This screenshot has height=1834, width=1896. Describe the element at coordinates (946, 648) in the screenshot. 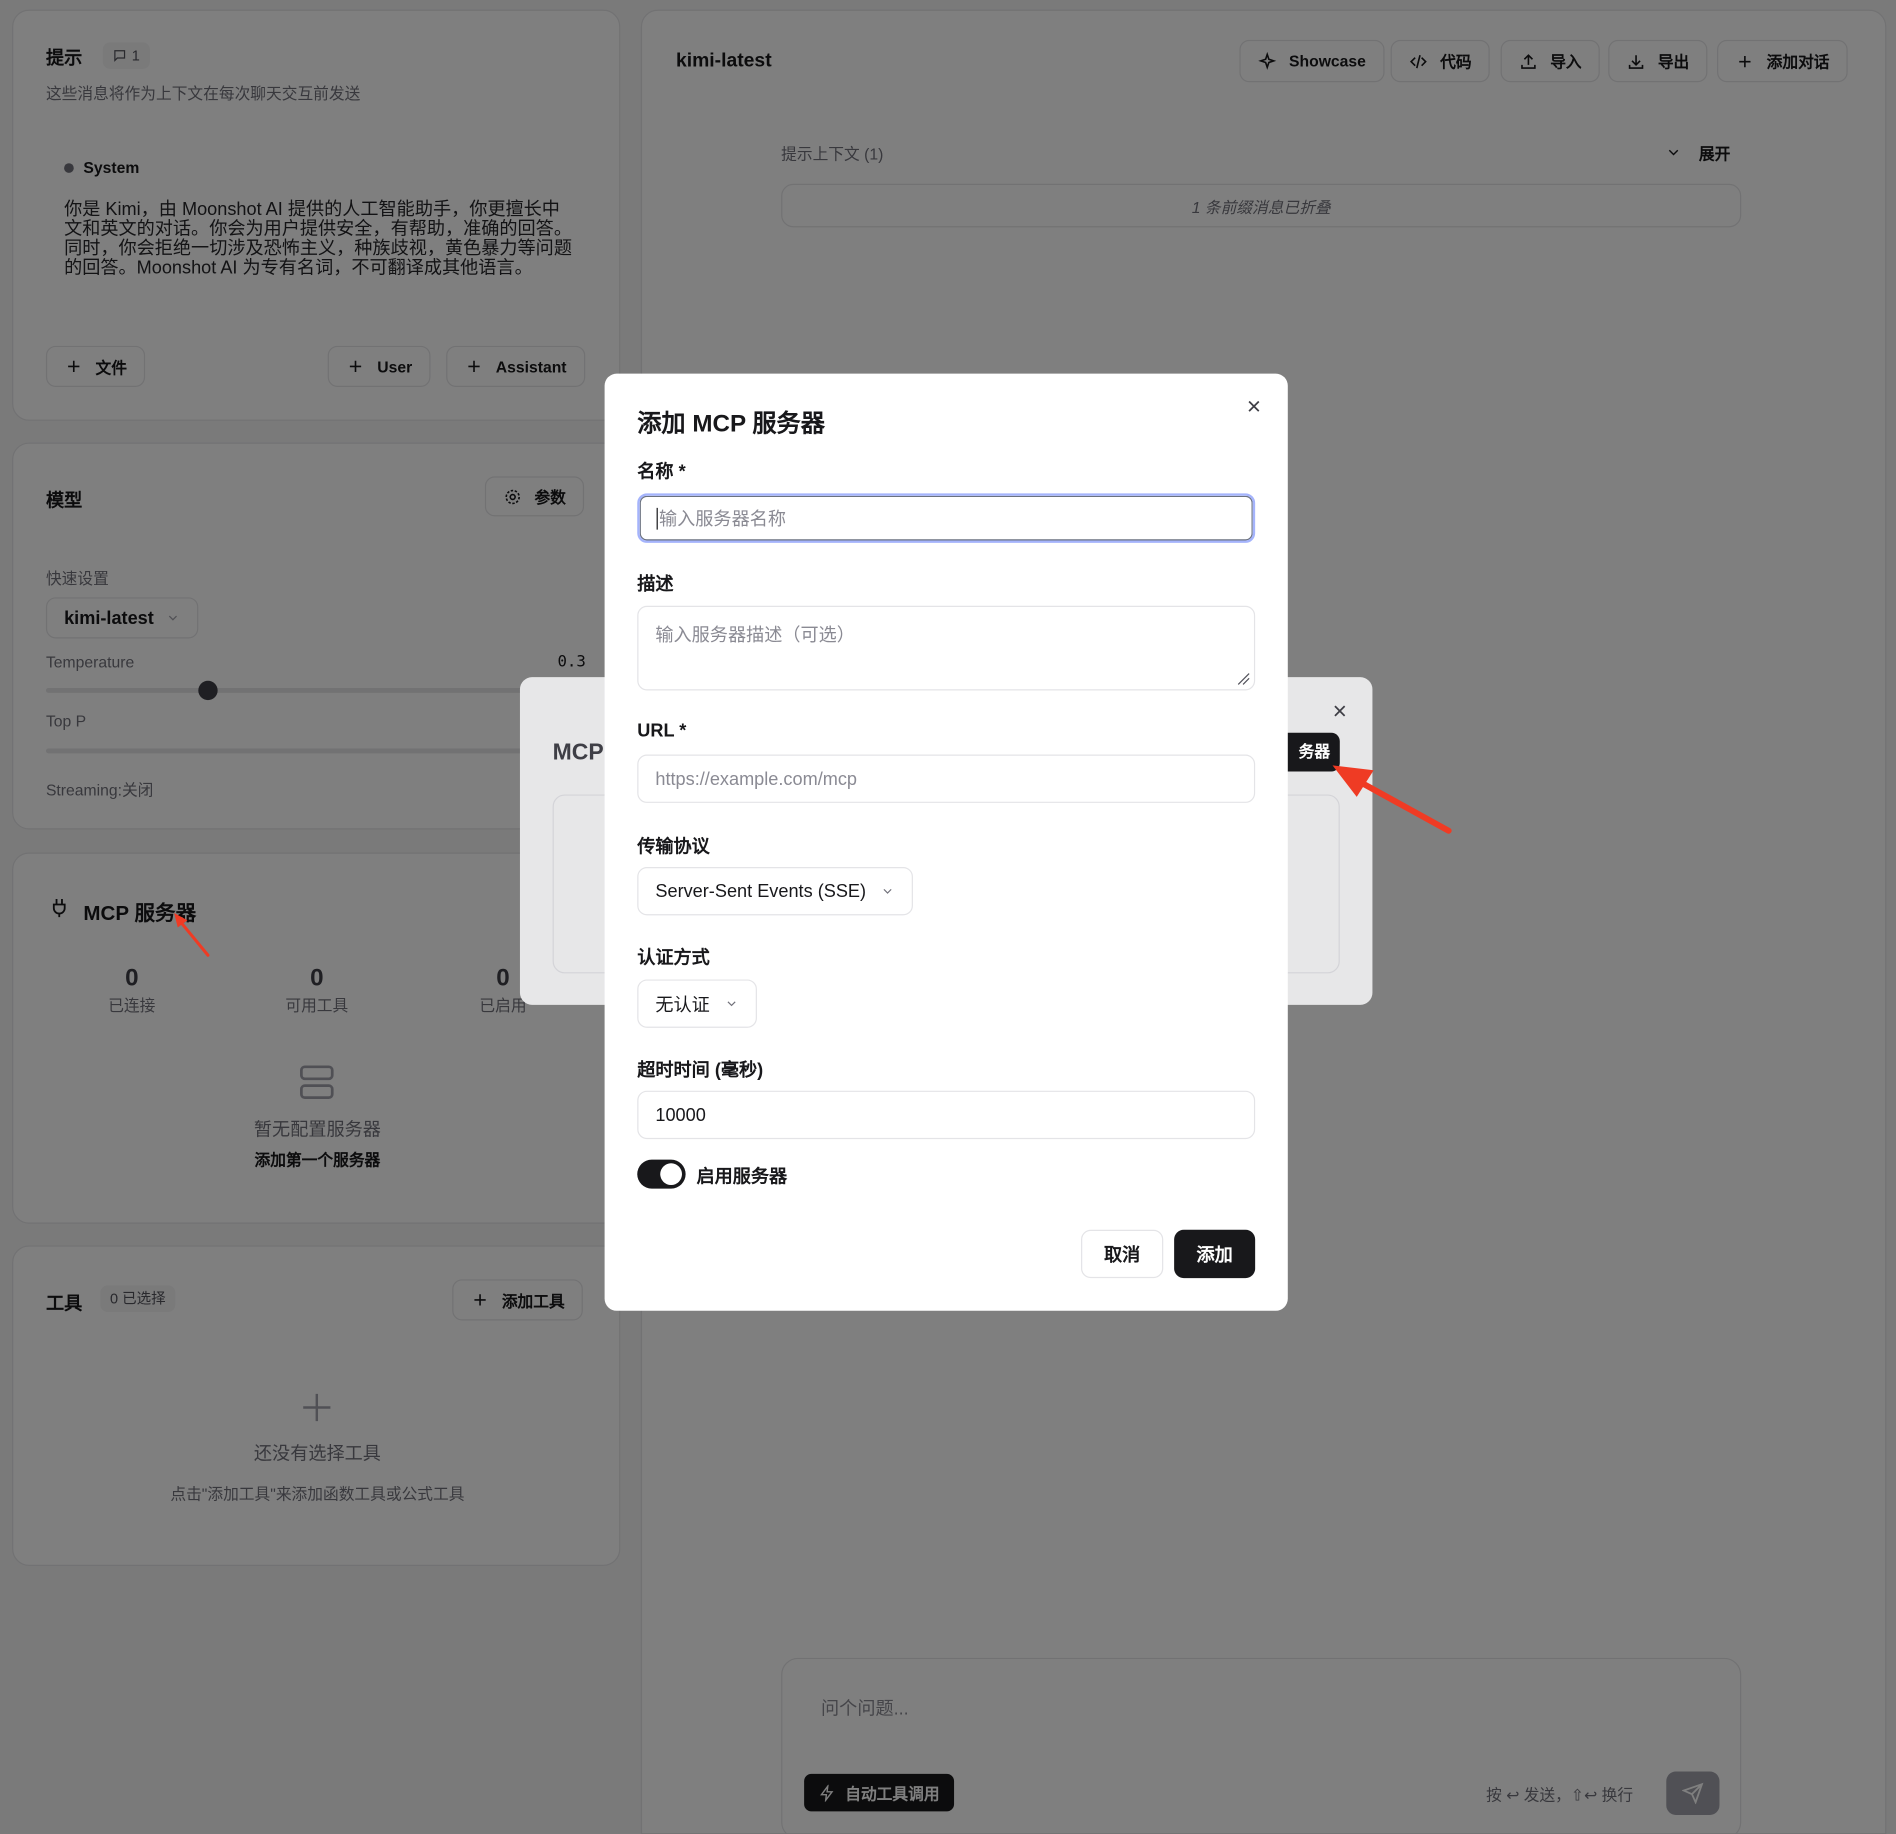

I see `description-textarea: 输入服务器描述（可选）` at that location.